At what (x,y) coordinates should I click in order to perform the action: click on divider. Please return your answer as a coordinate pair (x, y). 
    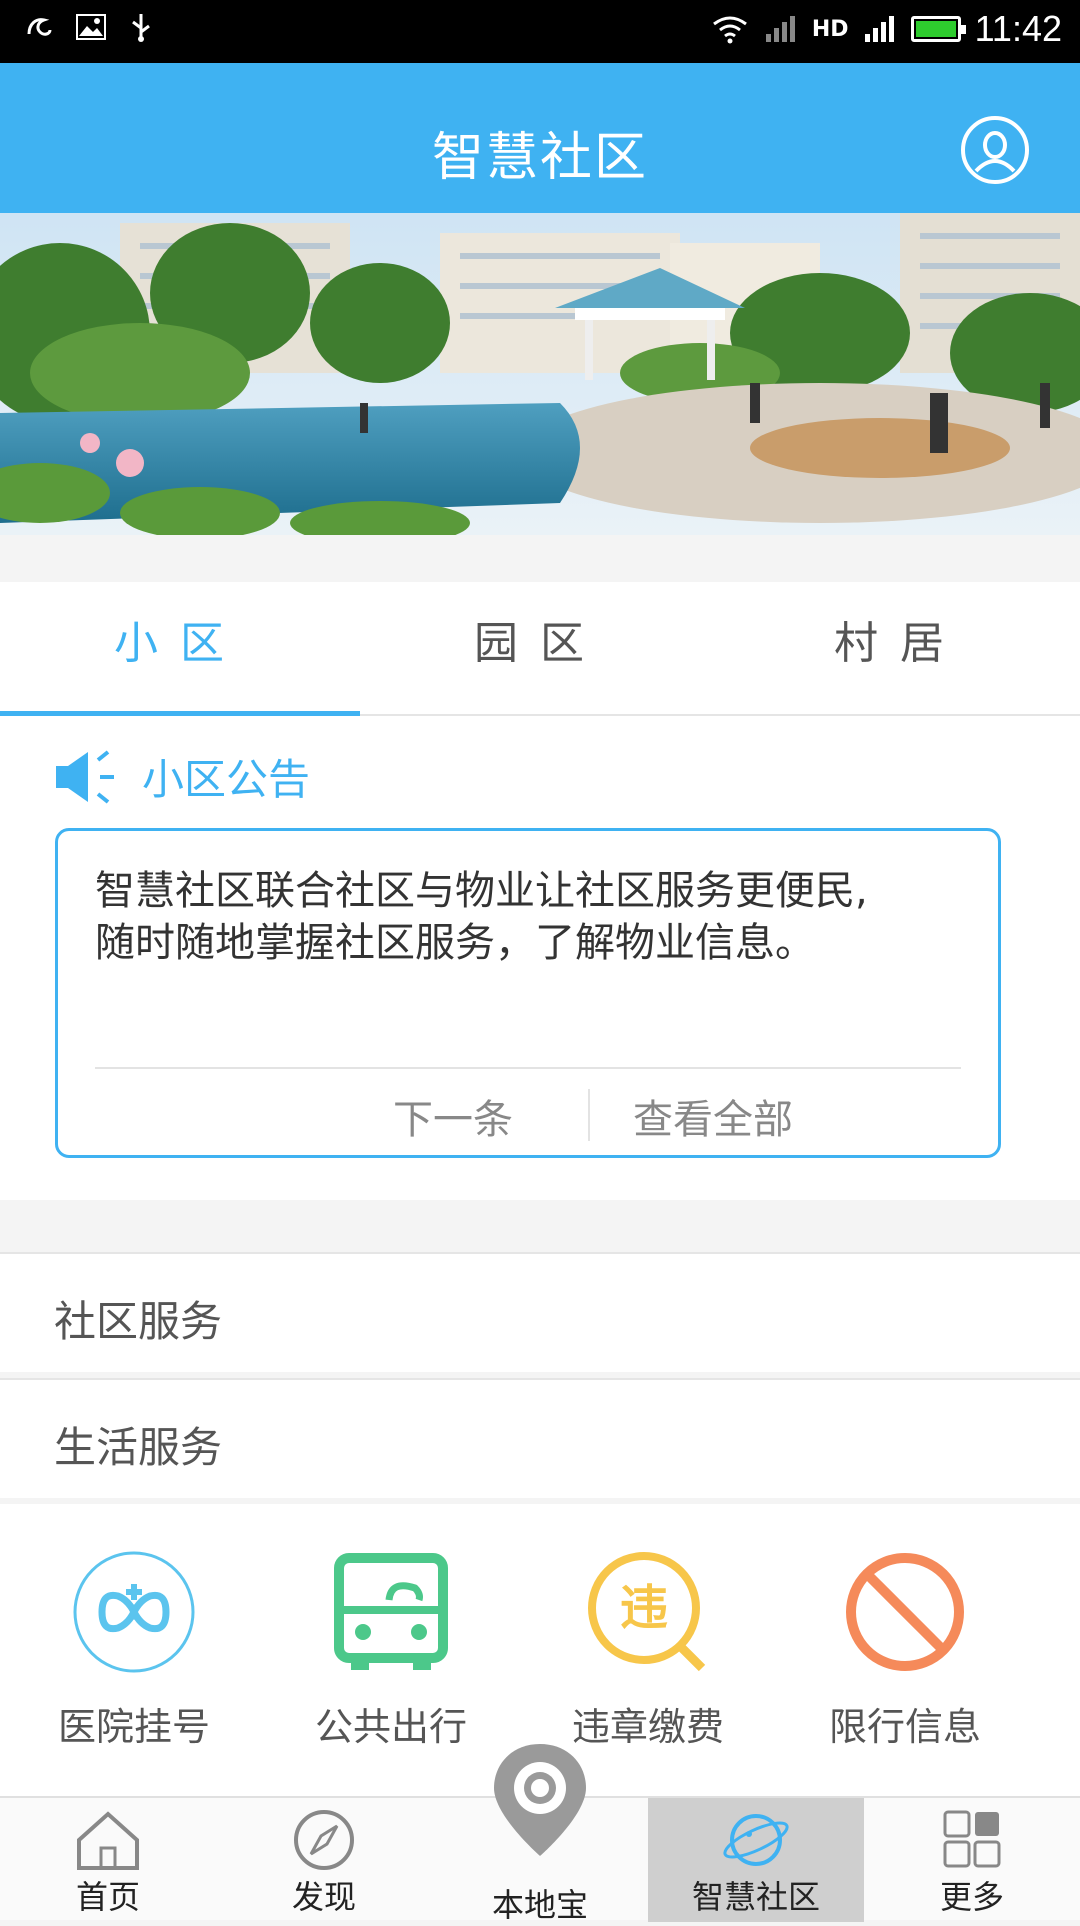
    Looking at the image, I should click on (589, 1115).